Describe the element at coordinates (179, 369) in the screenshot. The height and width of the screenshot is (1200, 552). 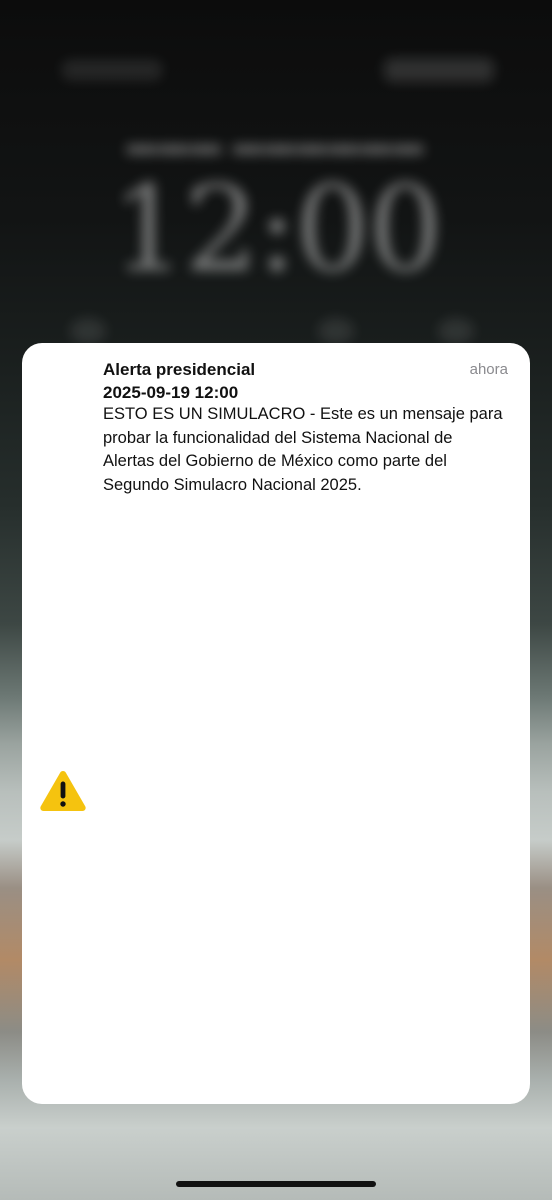
I see `alert-title: Alerta presidencial` at that location.